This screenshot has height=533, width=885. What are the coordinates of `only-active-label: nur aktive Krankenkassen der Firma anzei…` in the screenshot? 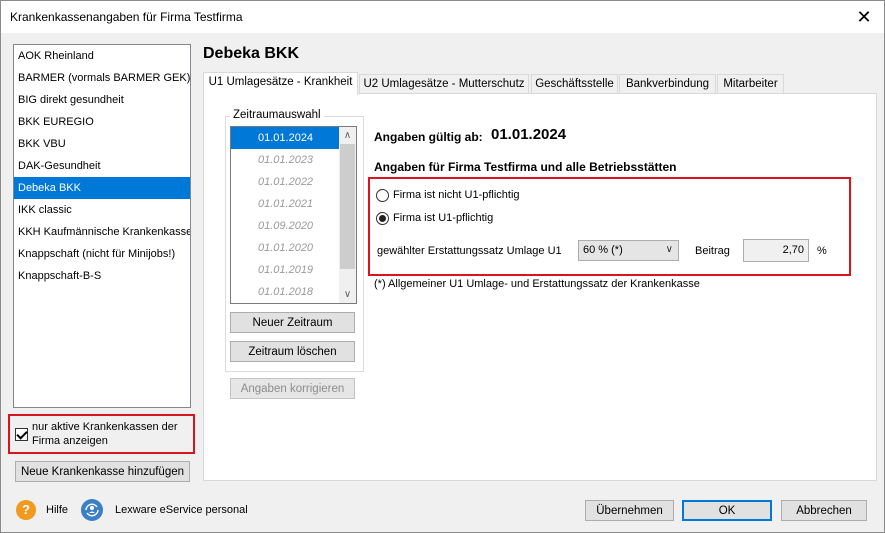 It's located at (105, 434).